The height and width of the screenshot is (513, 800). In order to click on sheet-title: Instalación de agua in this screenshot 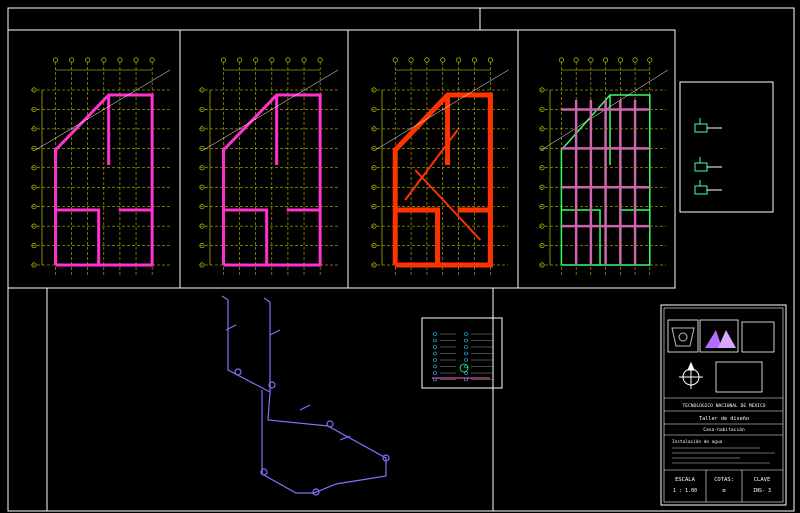, I will do `click(697, 441)`.